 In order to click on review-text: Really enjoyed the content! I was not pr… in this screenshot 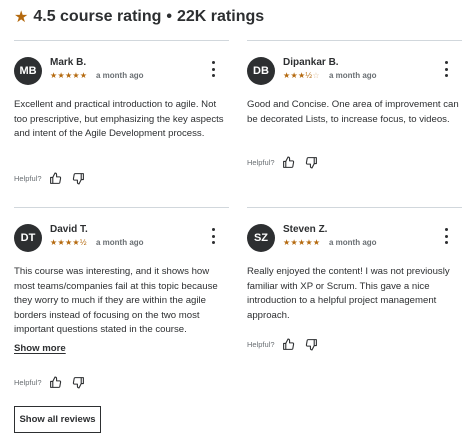, I will do `click(348, 293)`.